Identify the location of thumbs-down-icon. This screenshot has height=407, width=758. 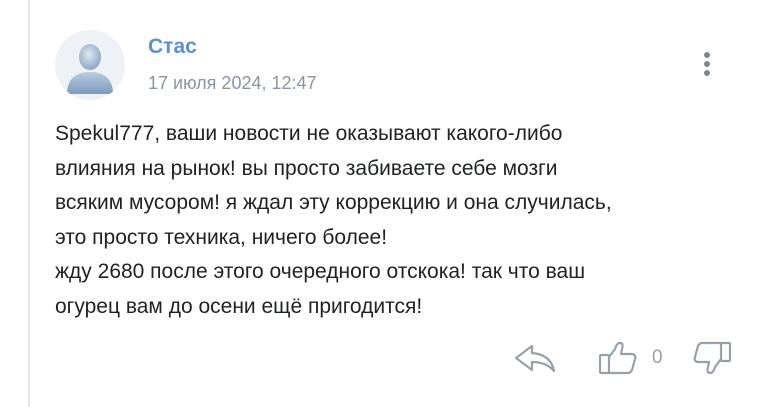
(712, 358).